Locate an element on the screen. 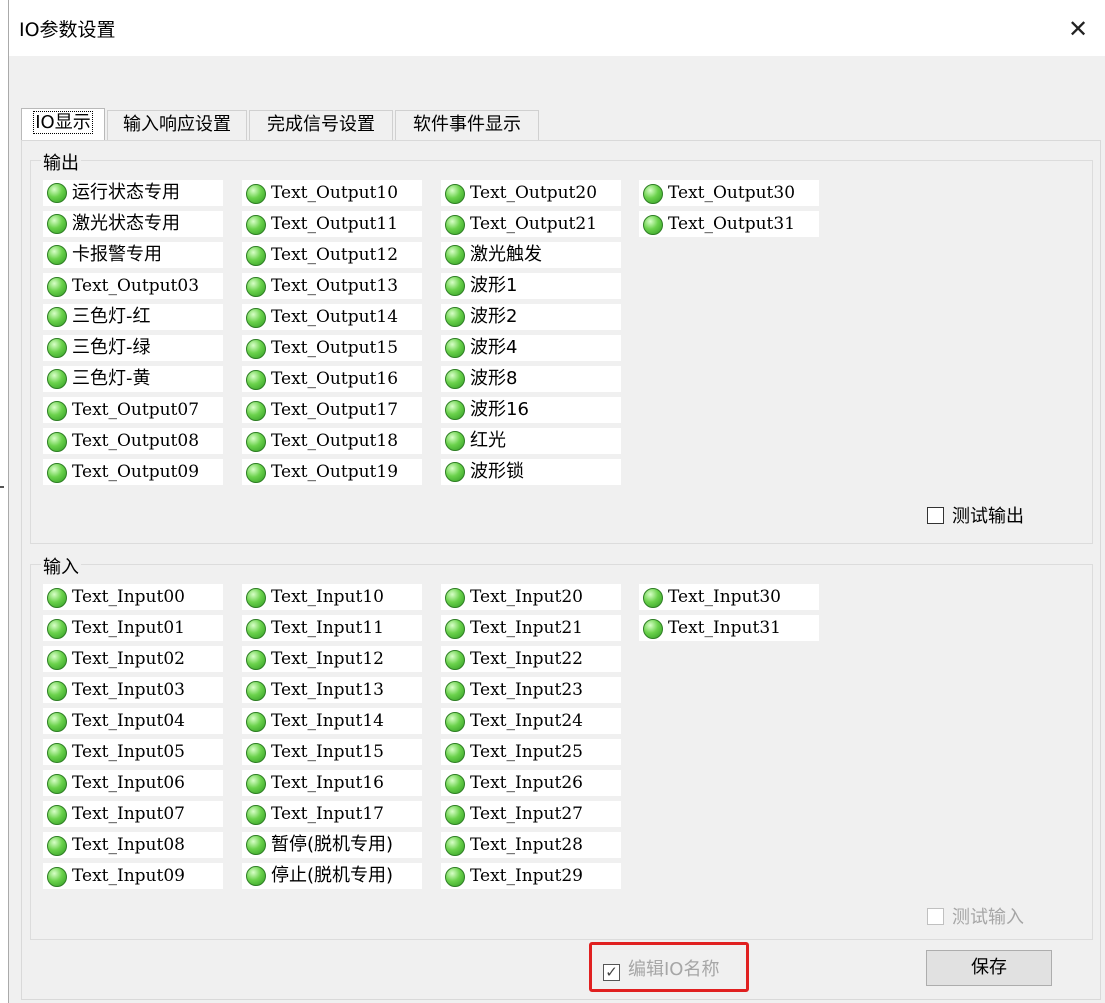 The width and height of the screenshot is (1105, 1003). input-indicator: Text_Input10 is located at coordinates (332, 597).